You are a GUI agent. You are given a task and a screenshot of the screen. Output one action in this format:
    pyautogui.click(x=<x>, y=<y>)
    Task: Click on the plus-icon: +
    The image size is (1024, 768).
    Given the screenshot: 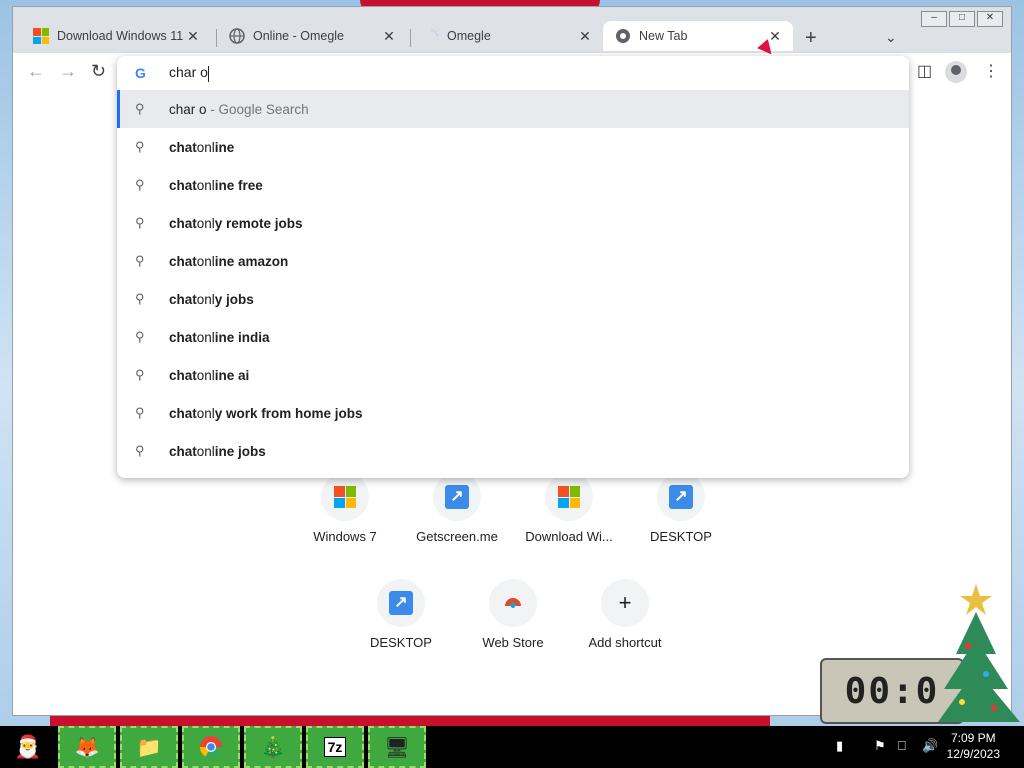 What is the action you would take?
    pyautogui.click(x=625, y=603)
    